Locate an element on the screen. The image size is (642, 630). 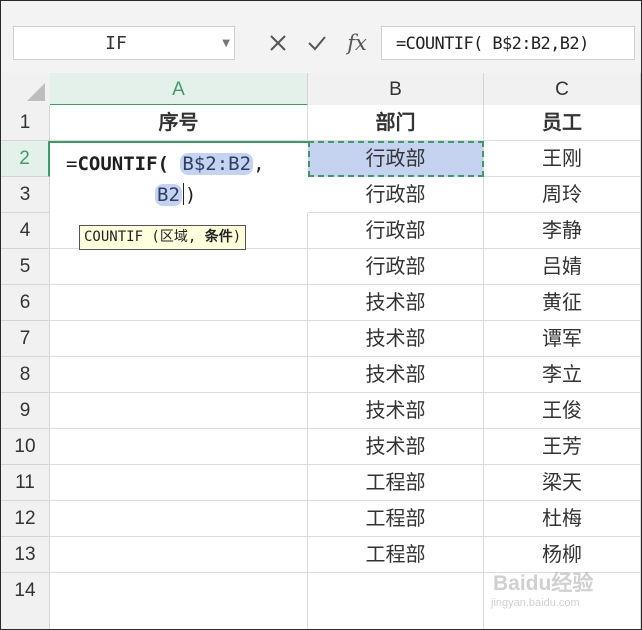
row-header-4: 4 is located at coordinates (25, 231).